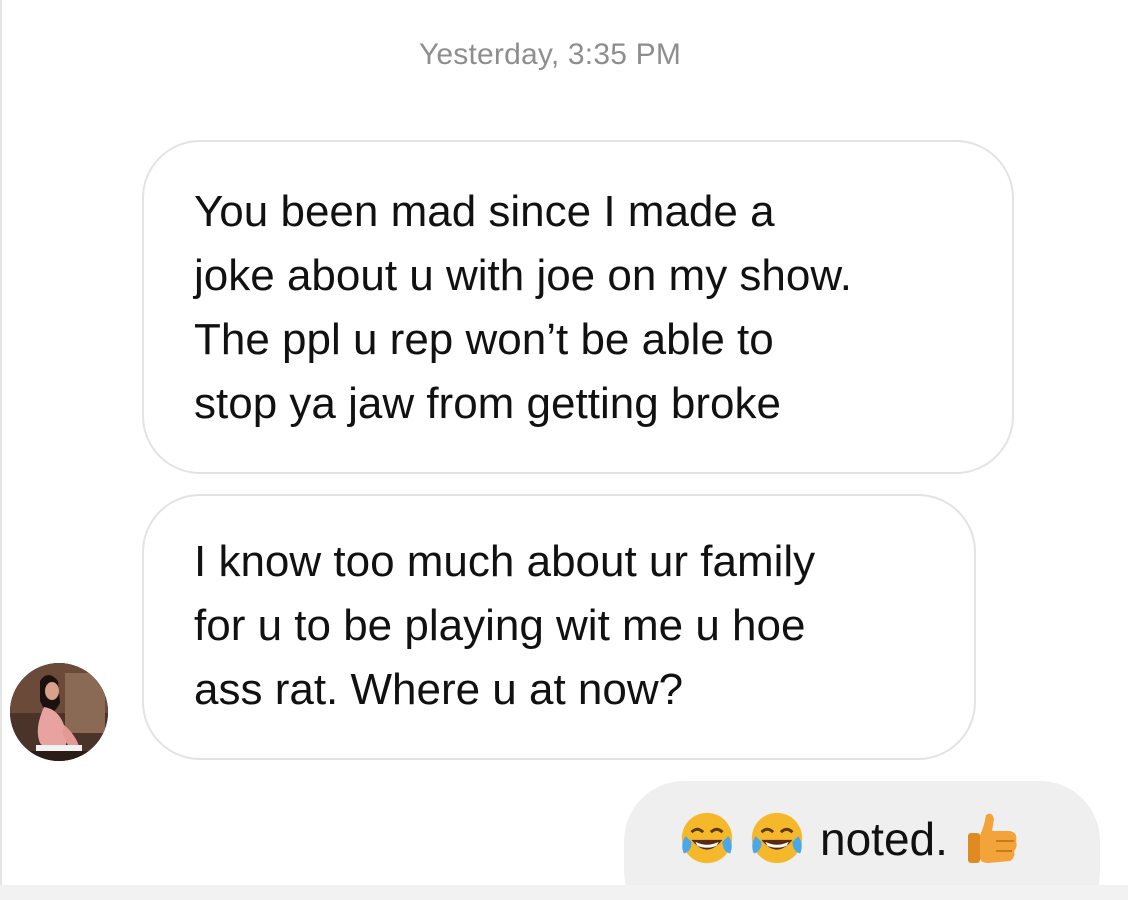 The width and height of the screenshot is (1128, 900). What do you see at coordinates (884, 839) in the screenshot?
I see `sent-message-text: noted.` at bounding box center [884, 839].